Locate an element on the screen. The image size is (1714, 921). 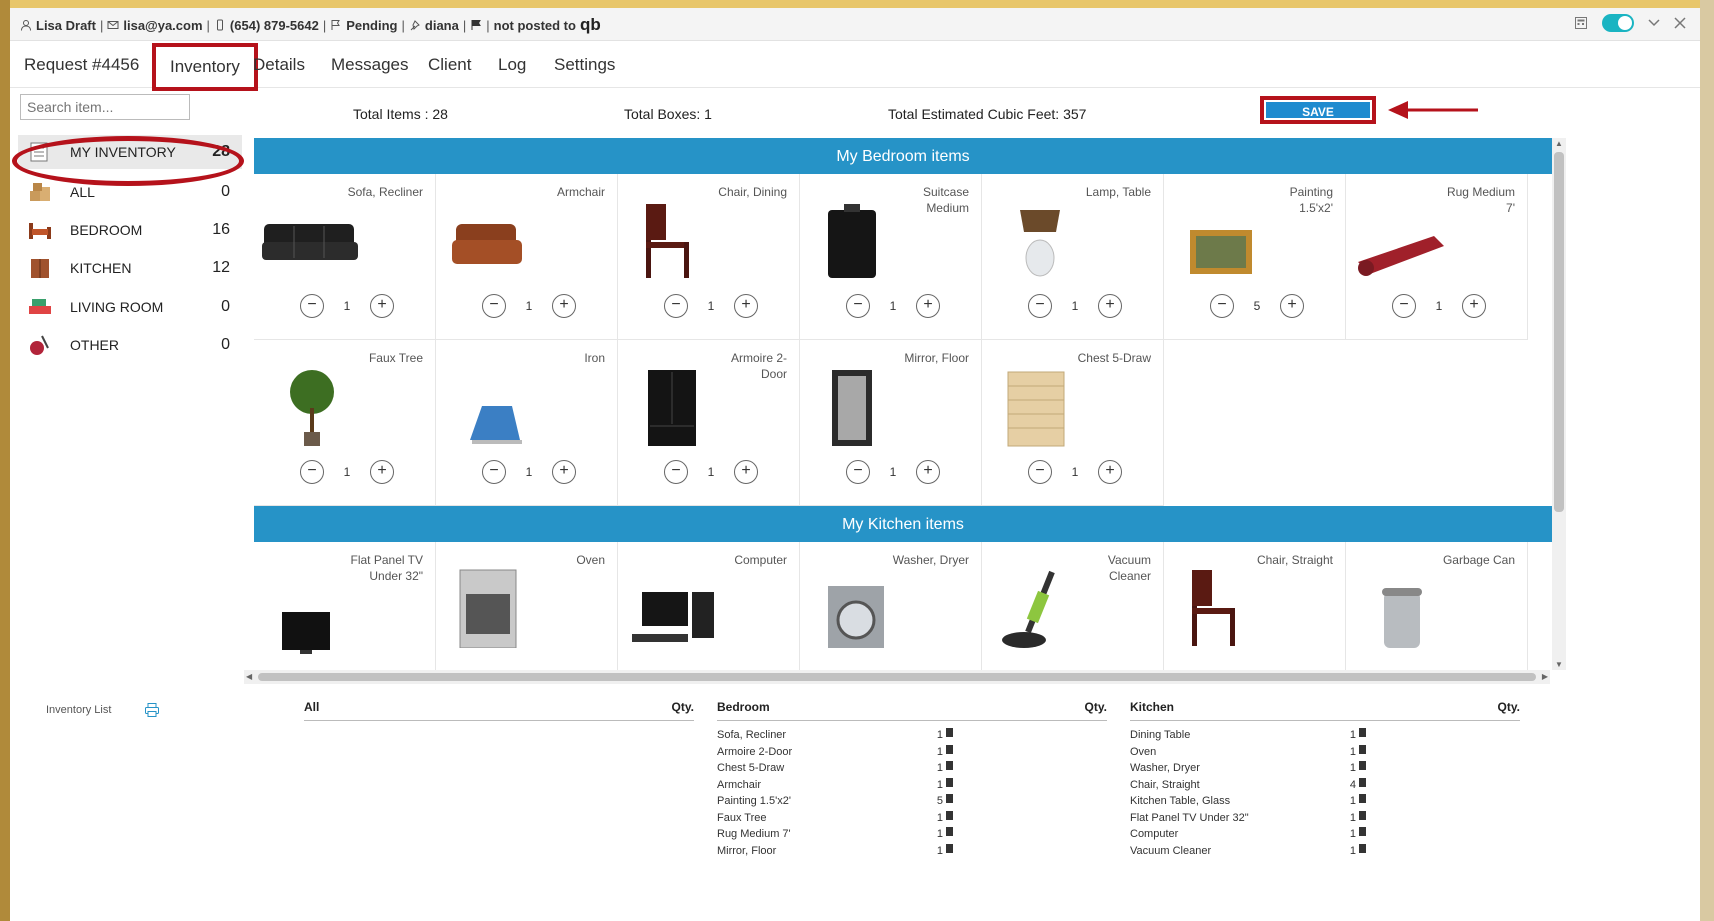
category-label: LIVING ROOM is located at coordinates (117, 307).